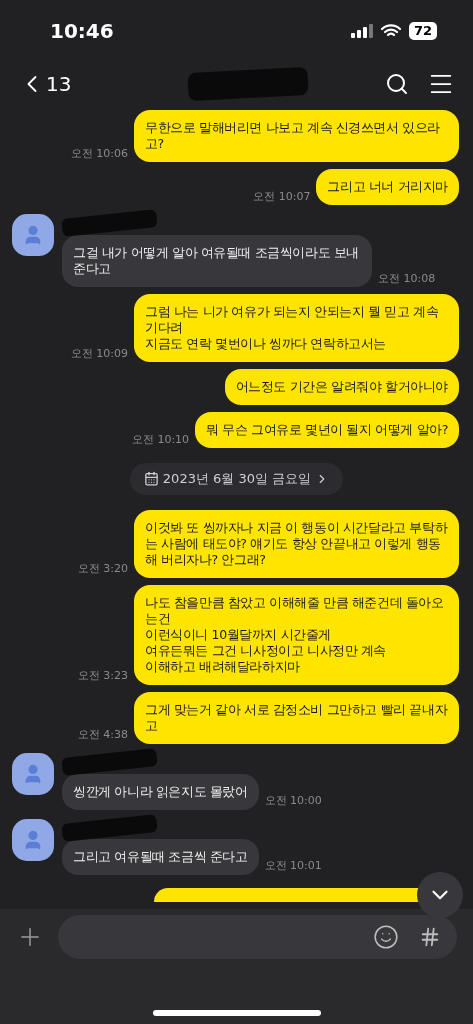  What do you see at coordinates (82, 31) in the screenshot?
I see `status-time: 10:46` at bounding box center [82, 31].